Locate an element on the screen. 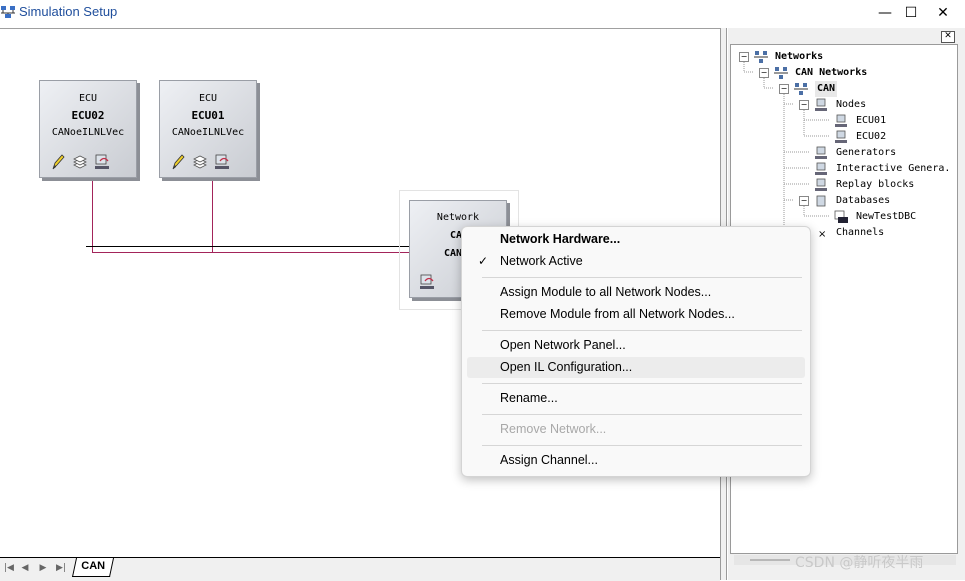  tree-item-can-networks: CAN Networks is located at coordinates (831, 73).